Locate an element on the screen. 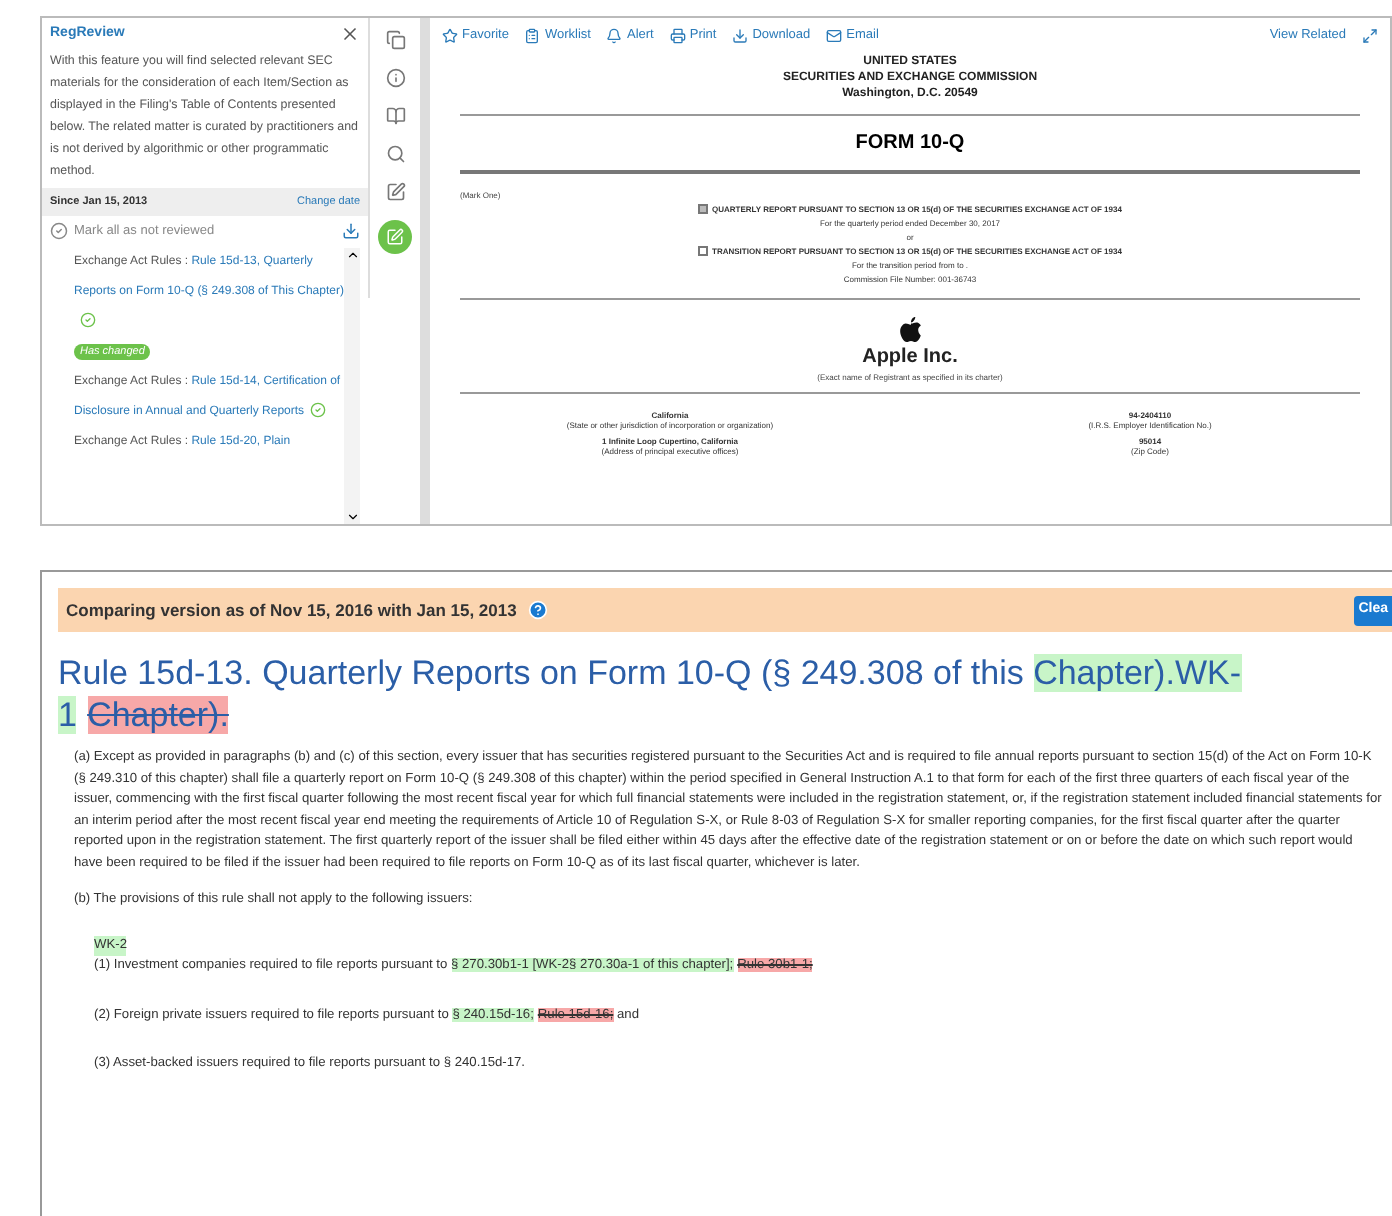 This screenshot has width=1392, height=1216. rule-title: Rule 15d-13. Quarterly Reports on Form 10-Q (§ 249.308 of this Chapter).WK-1 Chapter). is located at coordinates (650, 694).